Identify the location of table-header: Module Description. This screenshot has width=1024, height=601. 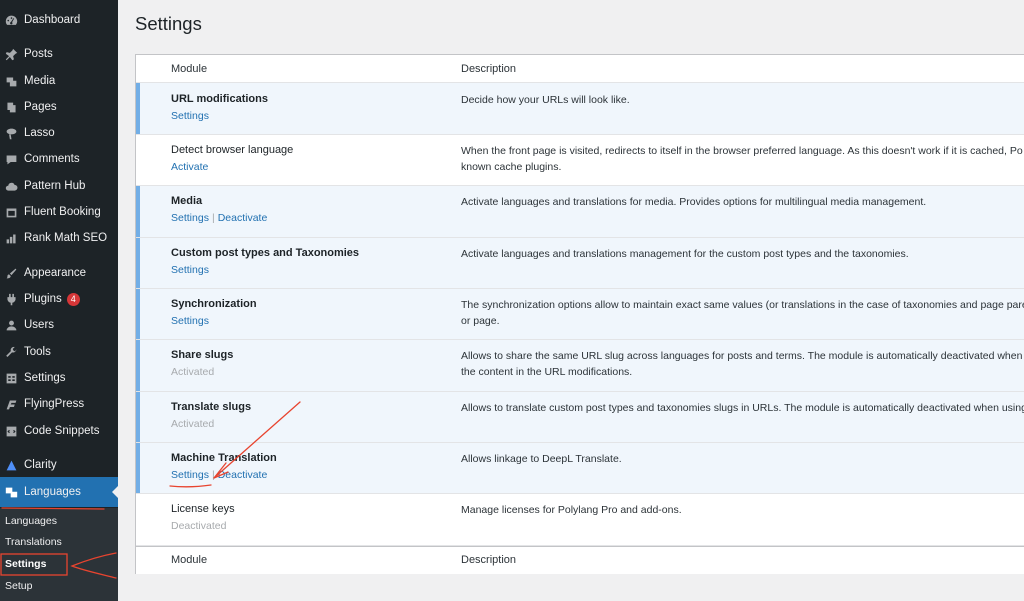
(580, 69).